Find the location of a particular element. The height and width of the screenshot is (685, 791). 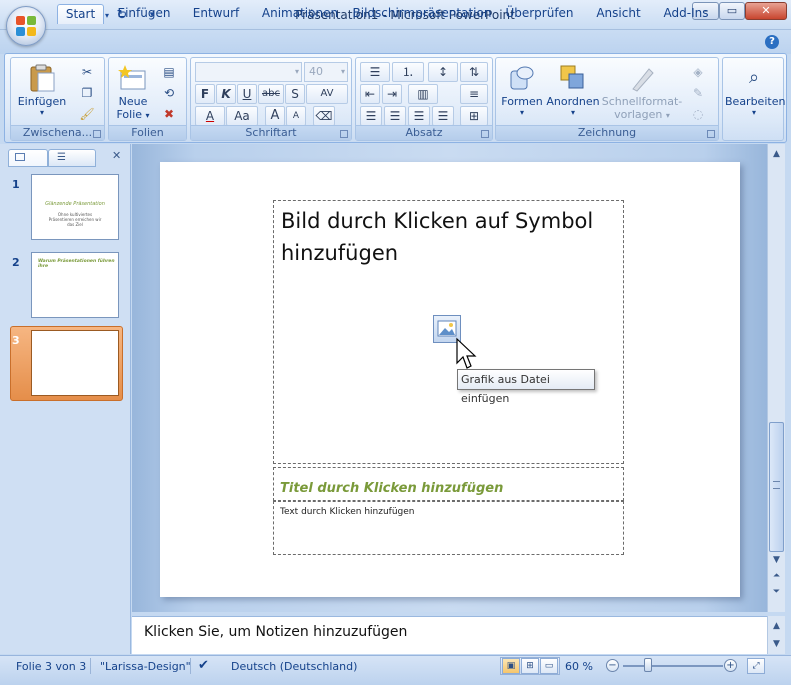

arrange-button: Anordnen ▾ is located at coordinates (573, 90).